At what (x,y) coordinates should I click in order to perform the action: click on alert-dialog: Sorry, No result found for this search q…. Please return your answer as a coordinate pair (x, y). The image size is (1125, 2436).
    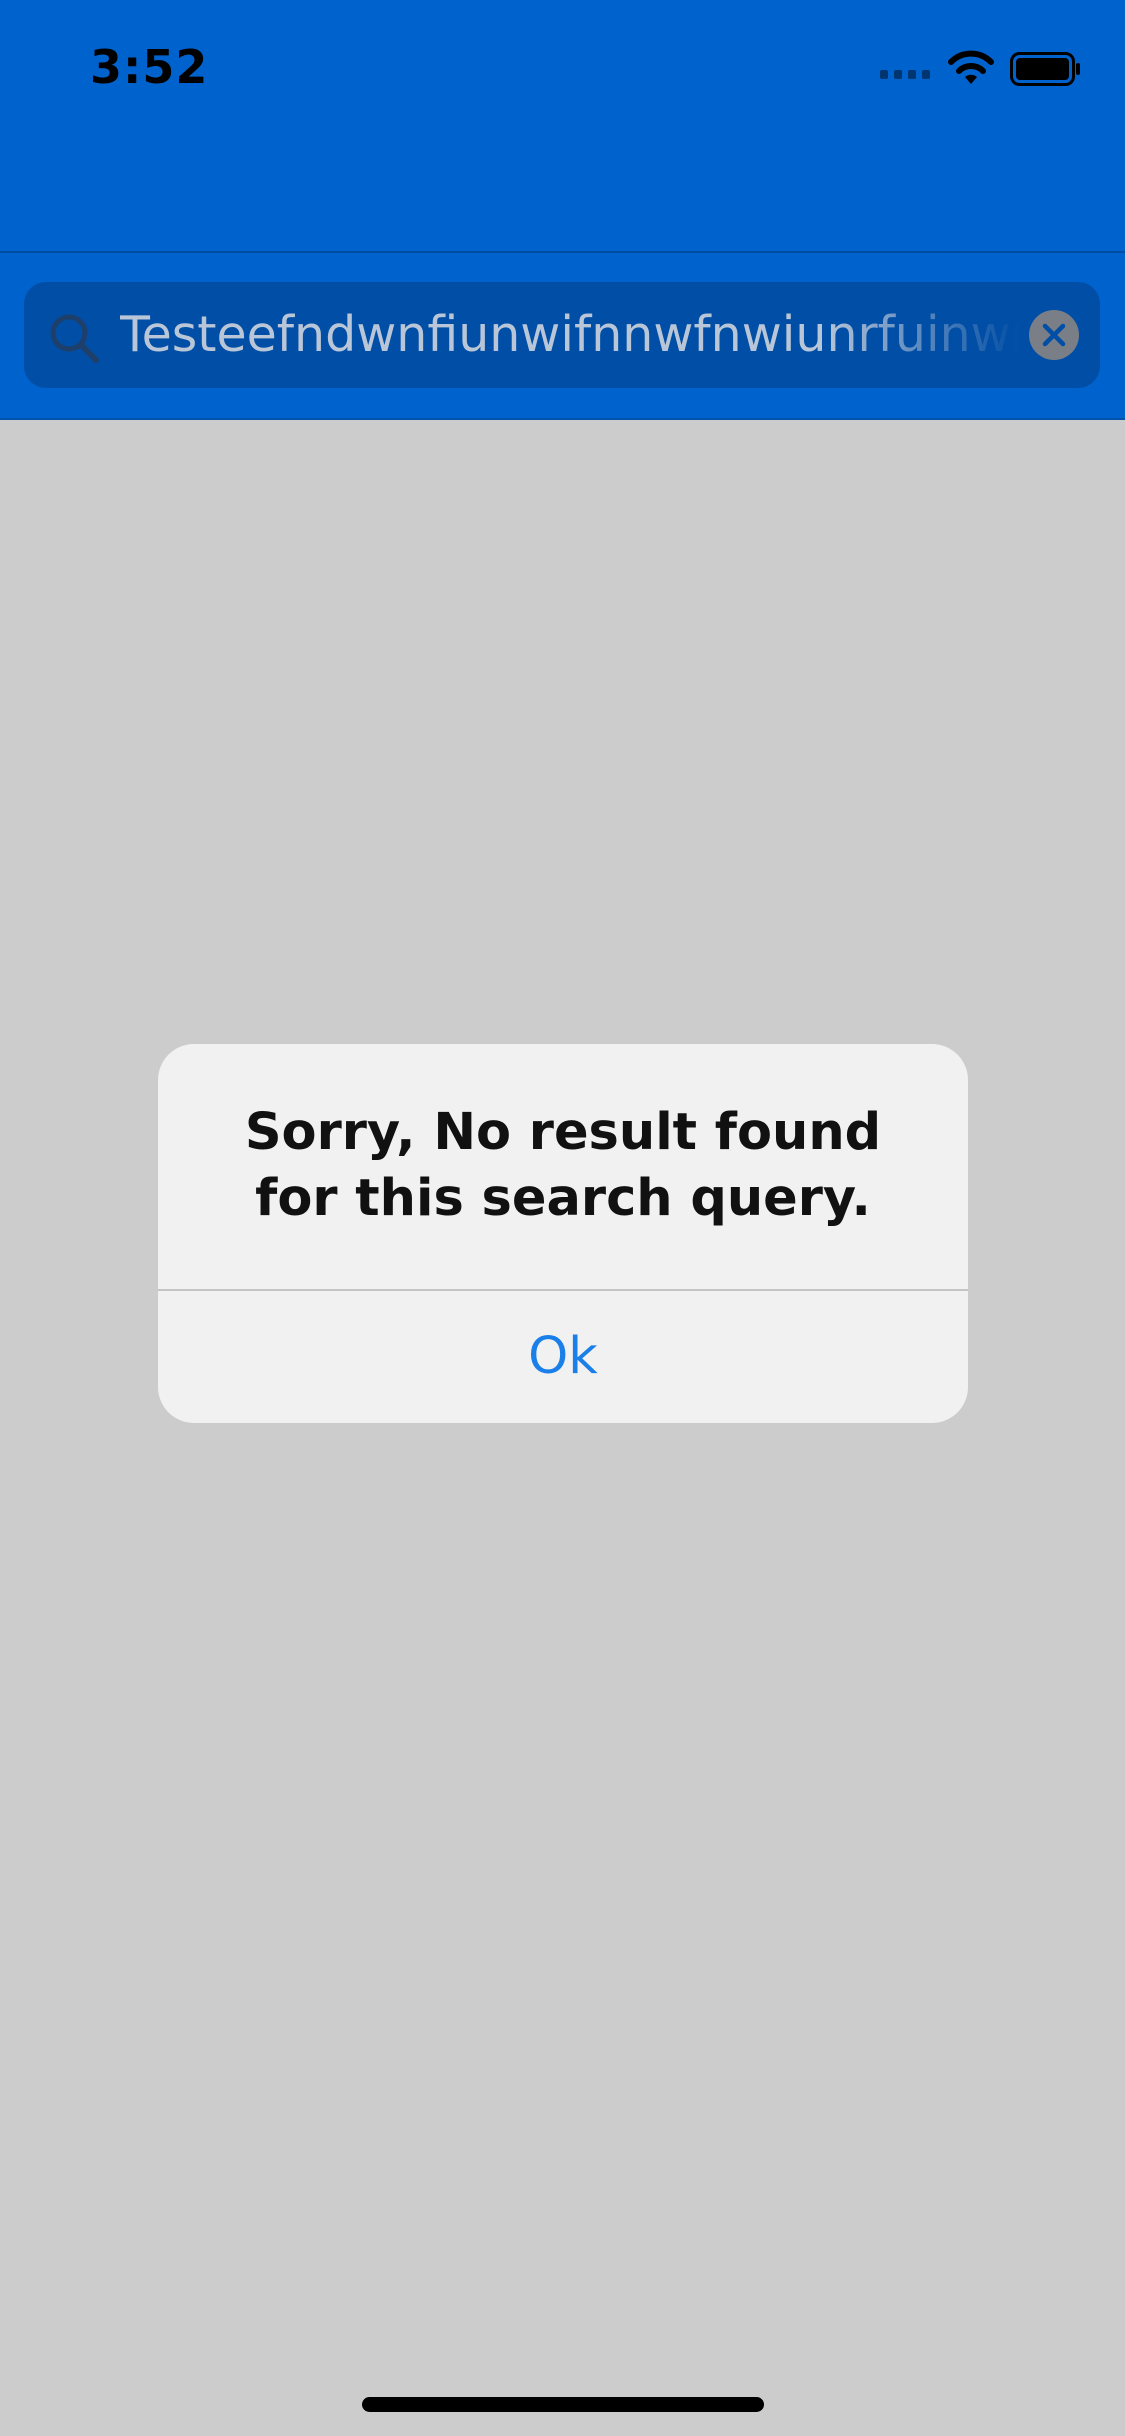
    Looking at the image, I should click on (563, 1233).